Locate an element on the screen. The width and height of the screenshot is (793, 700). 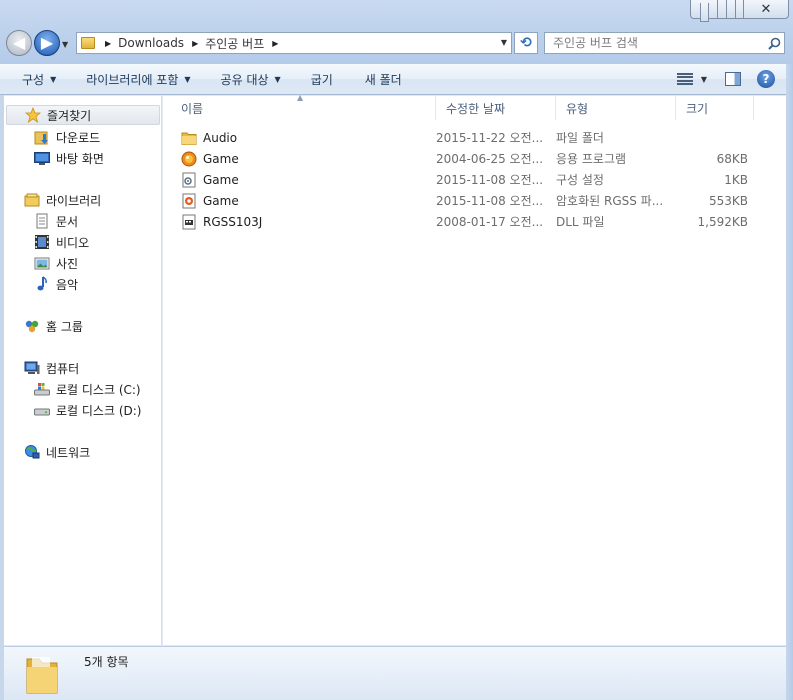
nav-network: 네트워크 is located at coordinates (57, 452).